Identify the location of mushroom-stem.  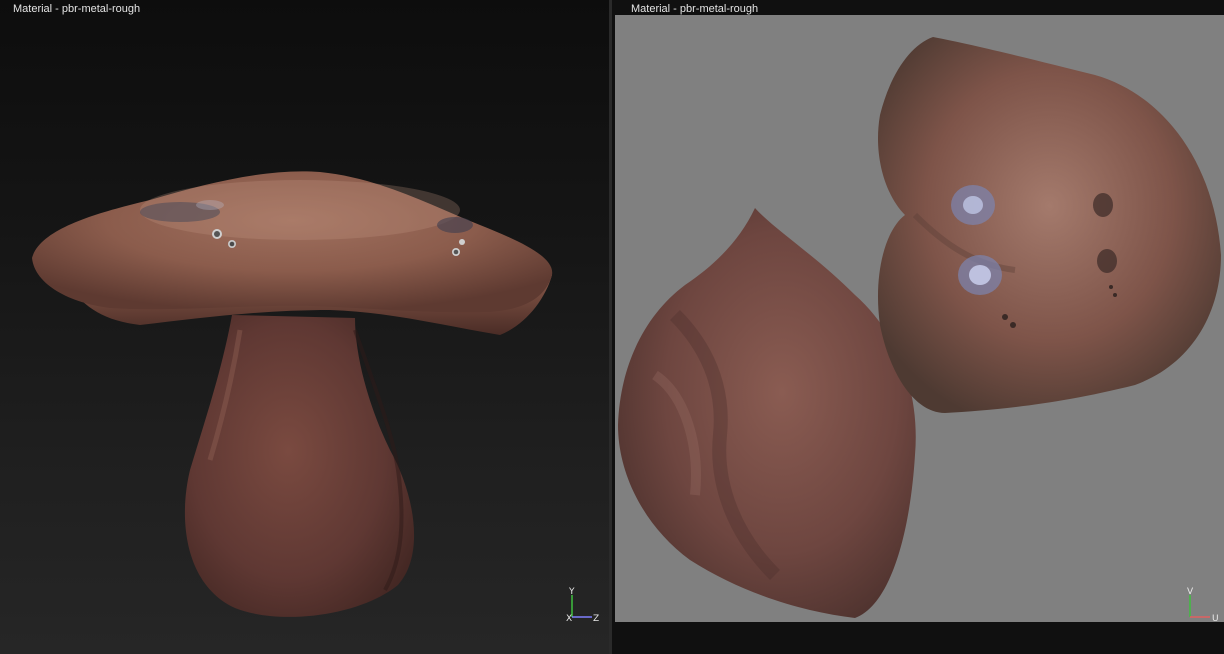
(299, 466).